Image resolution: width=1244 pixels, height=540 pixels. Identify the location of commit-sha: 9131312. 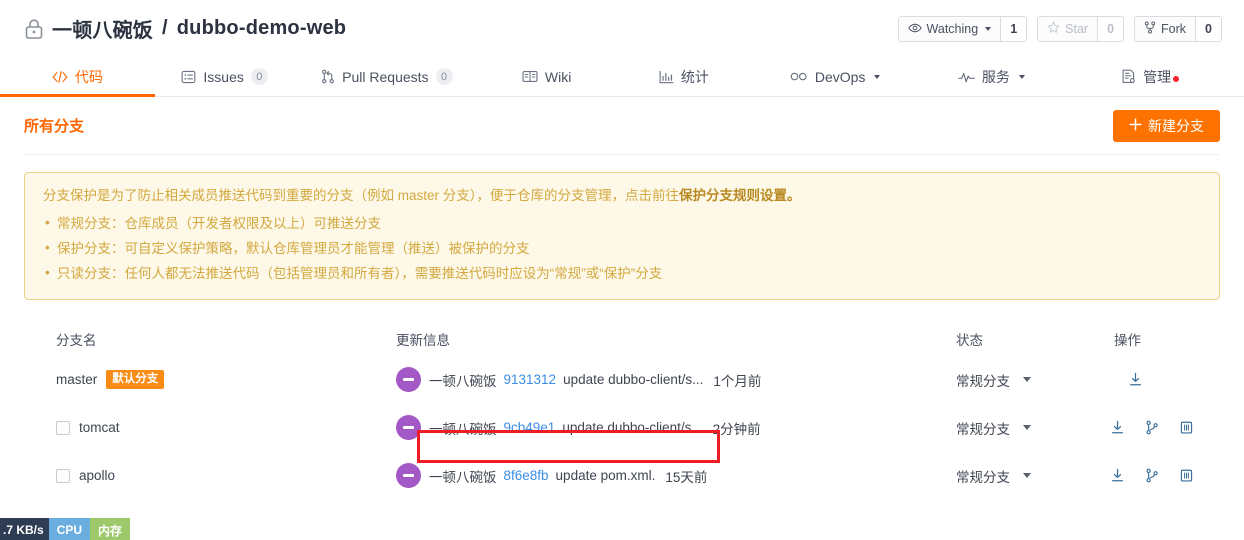
(530, 379).